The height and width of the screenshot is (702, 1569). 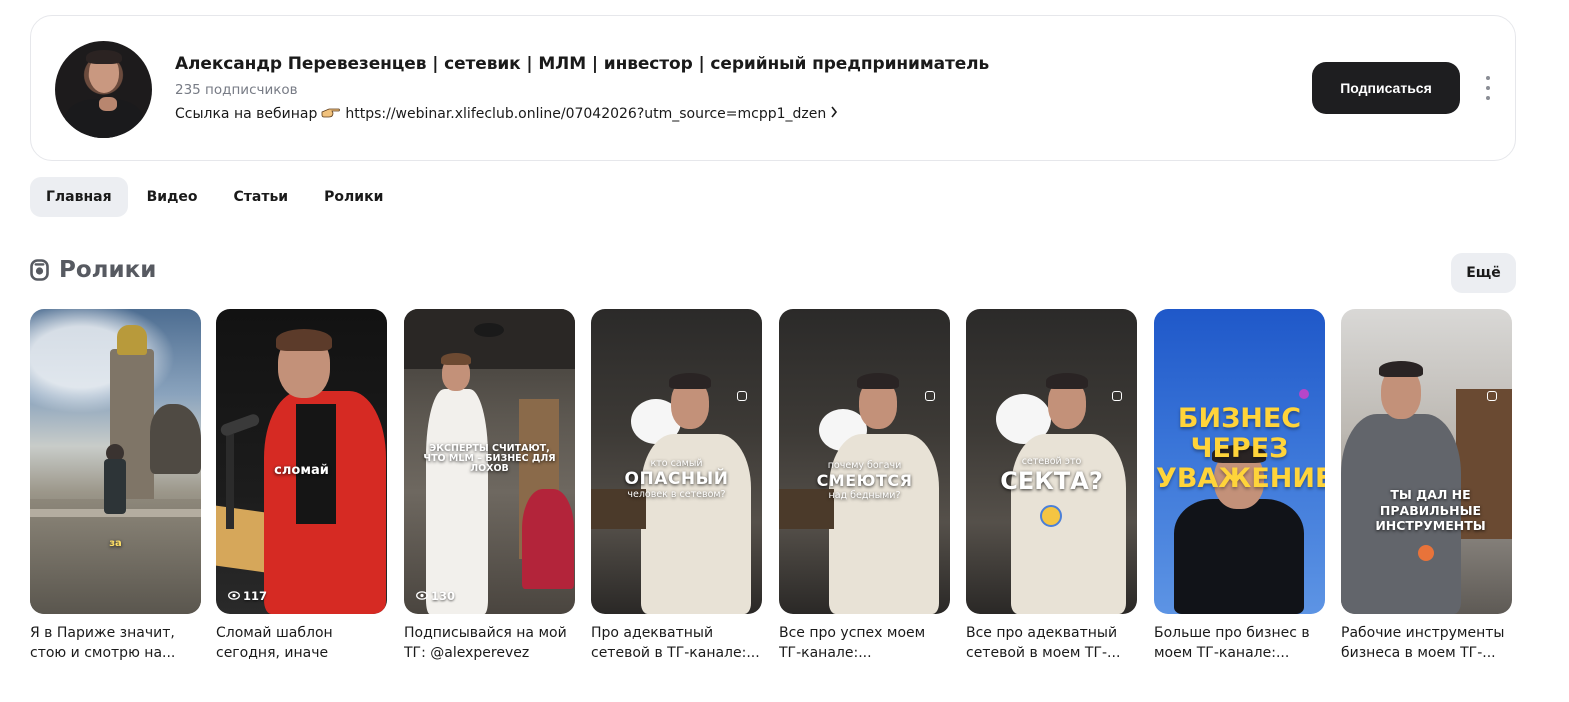 What do you see at coordinates (676, 479) in the screenshot?
I see `short-overlay-text: ОПАСНЫЙ` at bounding box center [676, 479].